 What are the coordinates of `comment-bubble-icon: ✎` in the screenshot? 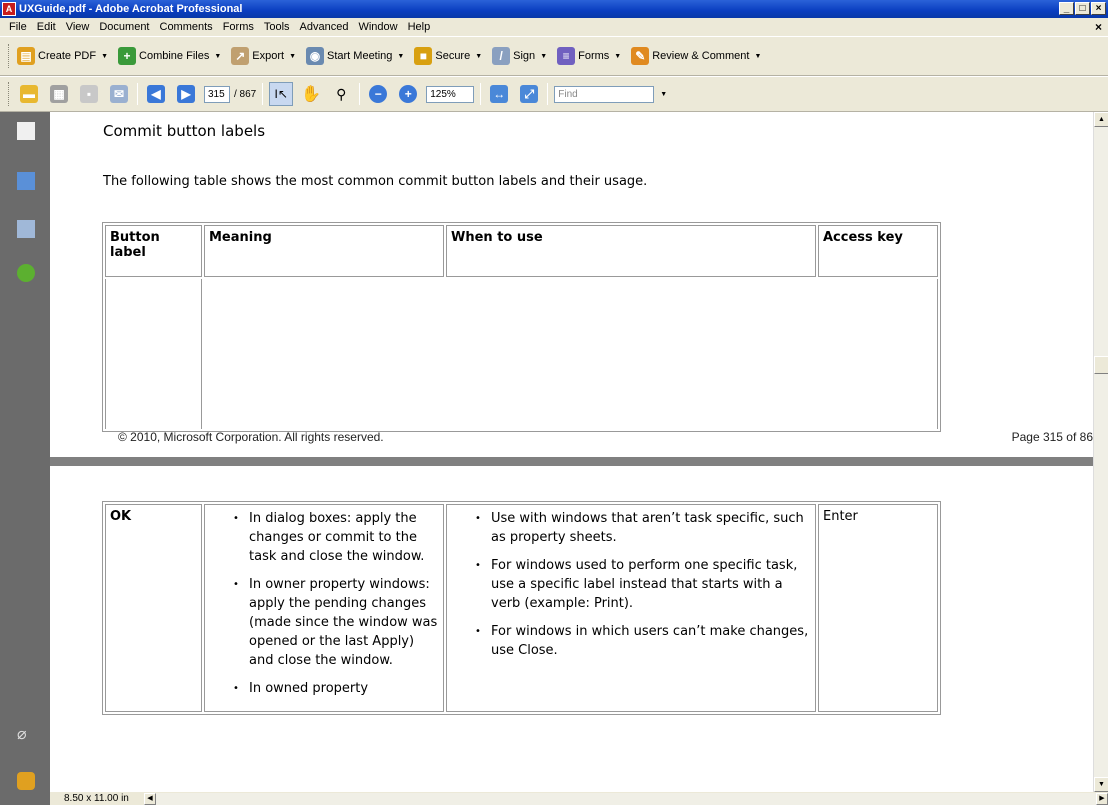 It's located at (640, 56).